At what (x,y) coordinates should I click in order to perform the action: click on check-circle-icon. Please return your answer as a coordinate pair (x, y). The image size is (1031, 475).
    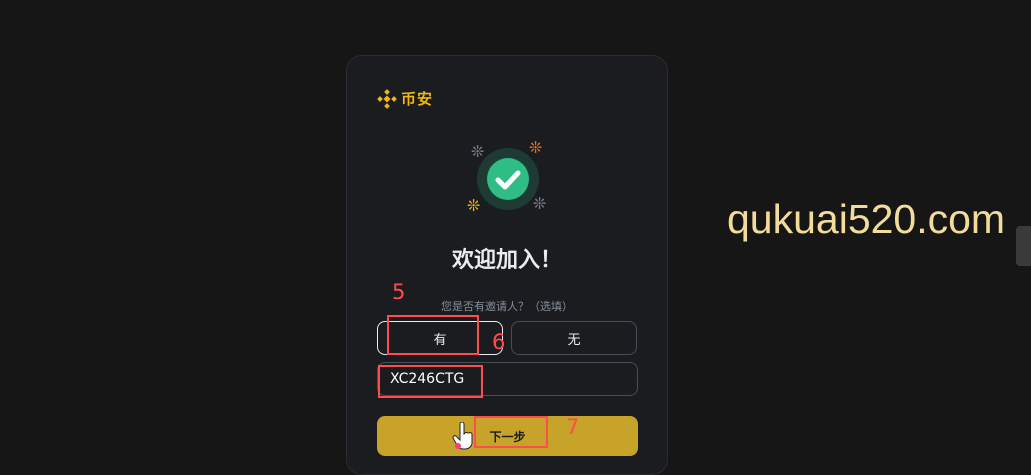
    Looking at the image, I should click on (508, 180).